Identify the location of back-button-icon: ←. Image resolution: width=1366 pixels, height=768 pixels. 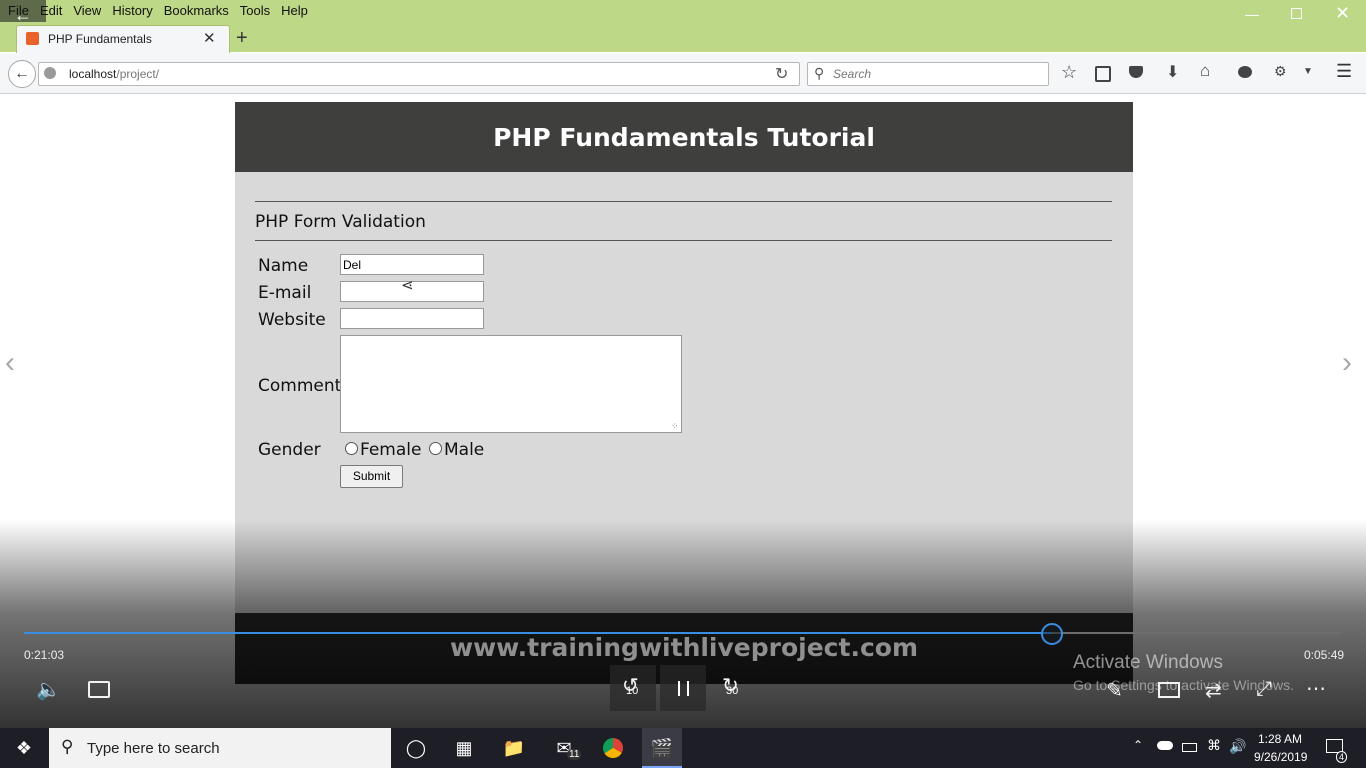
(22, 74).